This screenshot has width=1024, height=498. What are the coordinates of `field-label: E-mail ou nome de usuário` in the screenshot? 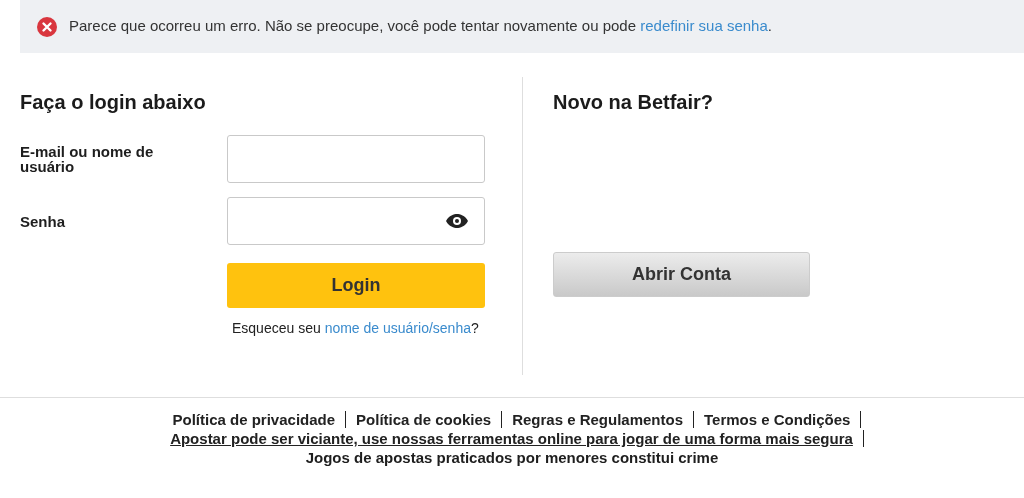 It's located at (87, 159).